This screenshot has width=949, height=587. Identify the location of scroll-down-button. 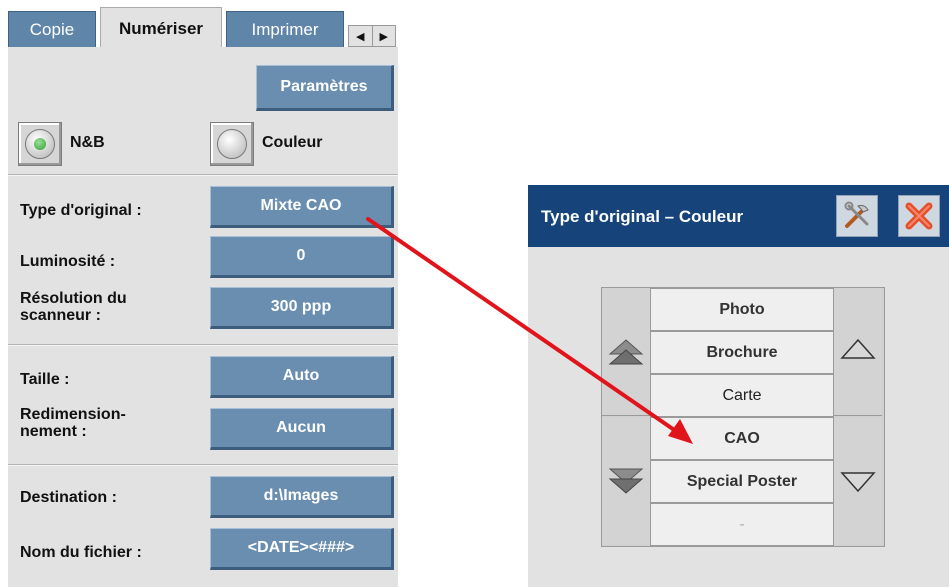
(858, 481).